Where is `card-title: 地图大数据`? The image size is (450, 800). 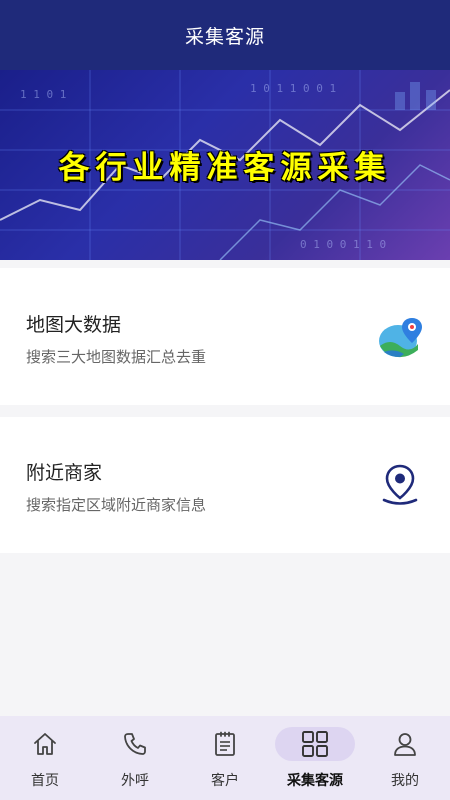
card-title: 地图大数据 is located at coordinates (74, 325).